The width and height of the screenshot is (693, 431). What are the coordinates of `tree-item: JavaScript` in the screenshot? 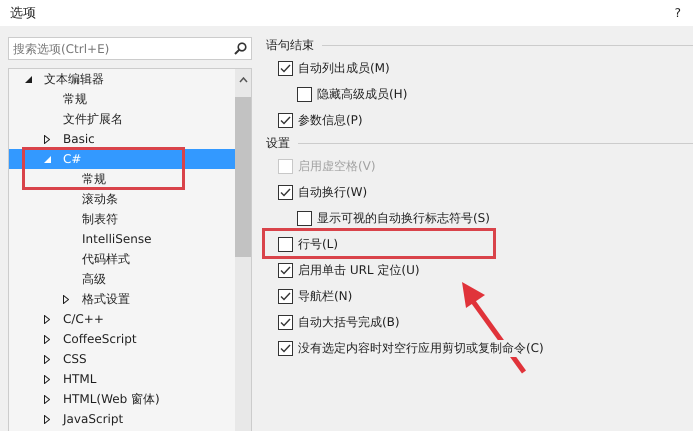 It's located at (122, 419).